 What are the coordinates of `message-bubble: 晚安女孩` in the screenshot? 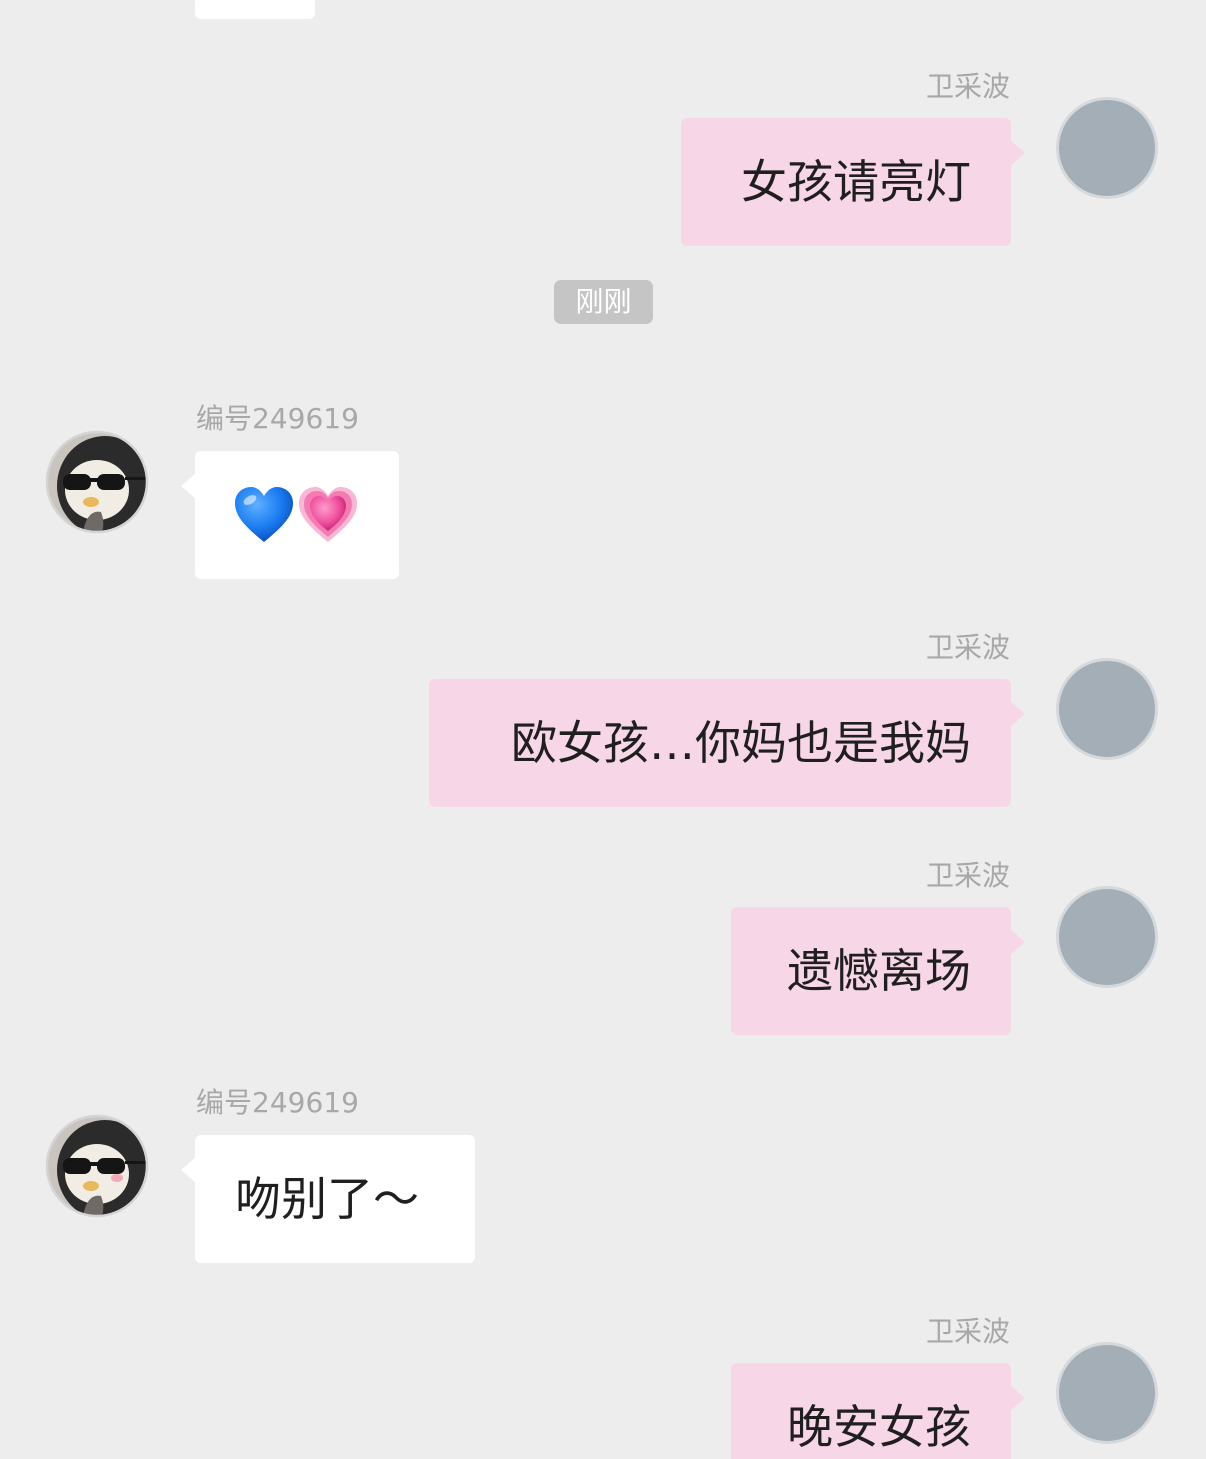 It's located at (878, 1411).